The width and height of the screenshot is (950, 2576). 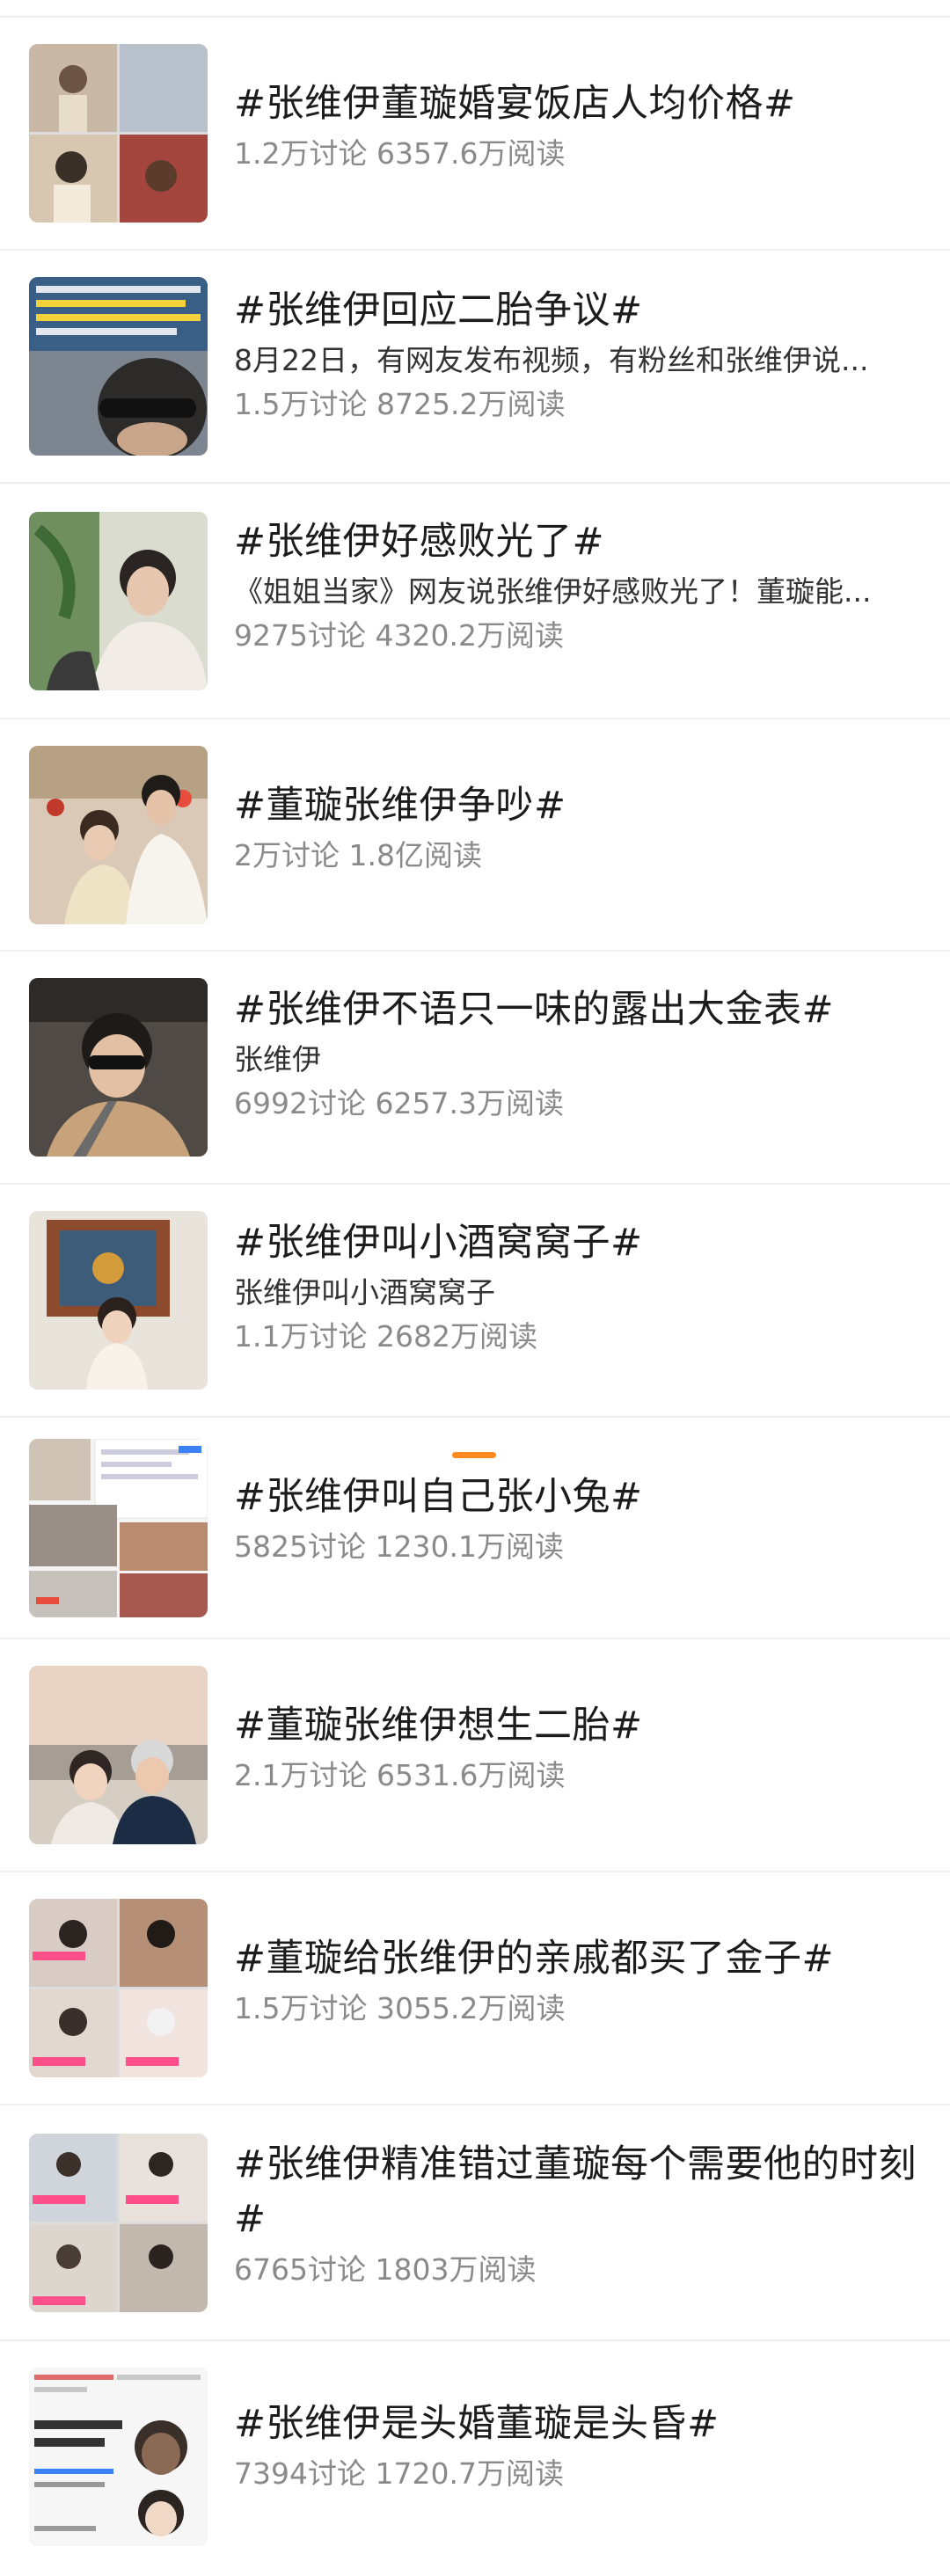 What do you see at coordinates (470, 635) in the screenshot?
I see `read-count: 4320.2万阅读` at bounding box center [470, 635].